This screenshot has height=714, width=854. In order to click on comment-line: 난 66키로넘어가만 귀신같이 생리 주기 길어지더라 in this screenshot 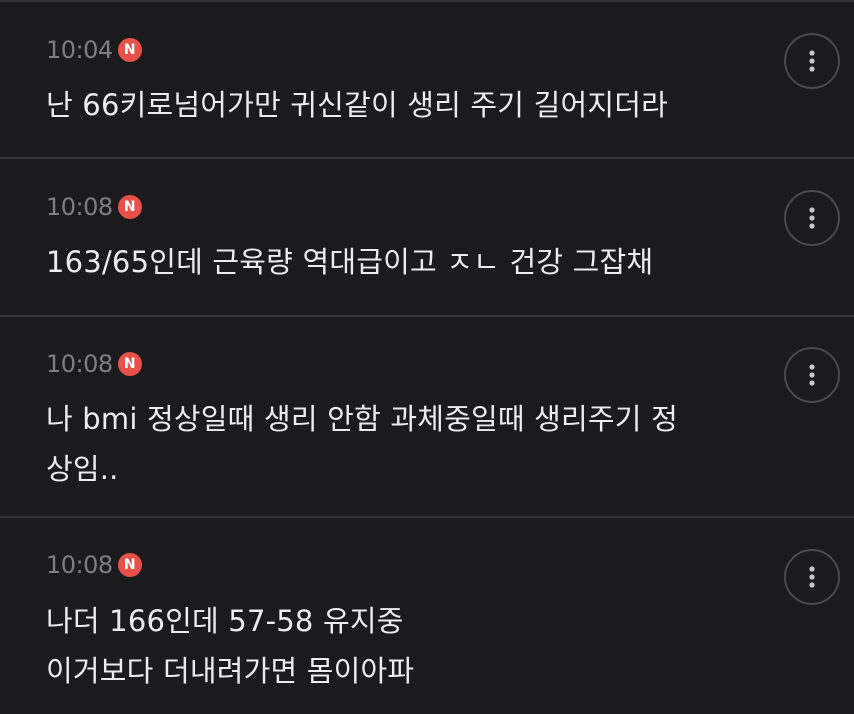, I will do `click(357, 105)`.